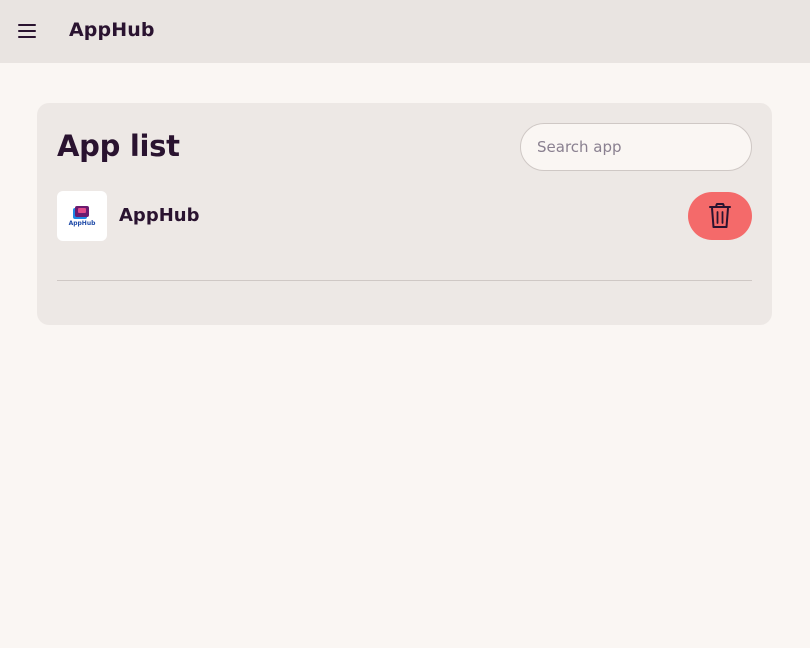 Image resolution: width=810 pixels, height=648 pixels. What do you see at coordinates (405, 31) in the screenshot?
I see `app-bar: AppHub` at bounding box center [405, 31].